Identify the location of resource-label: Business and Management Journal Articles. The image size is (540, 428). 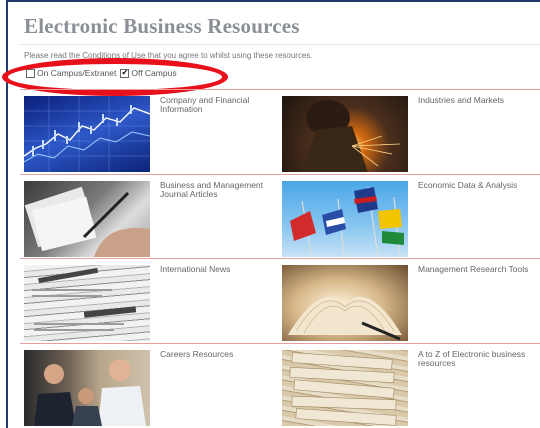
(212, 189).